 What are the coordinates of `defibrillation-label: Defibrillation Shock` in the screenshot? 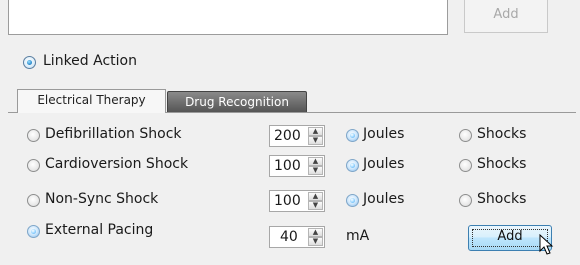 It's located at (113, 134).